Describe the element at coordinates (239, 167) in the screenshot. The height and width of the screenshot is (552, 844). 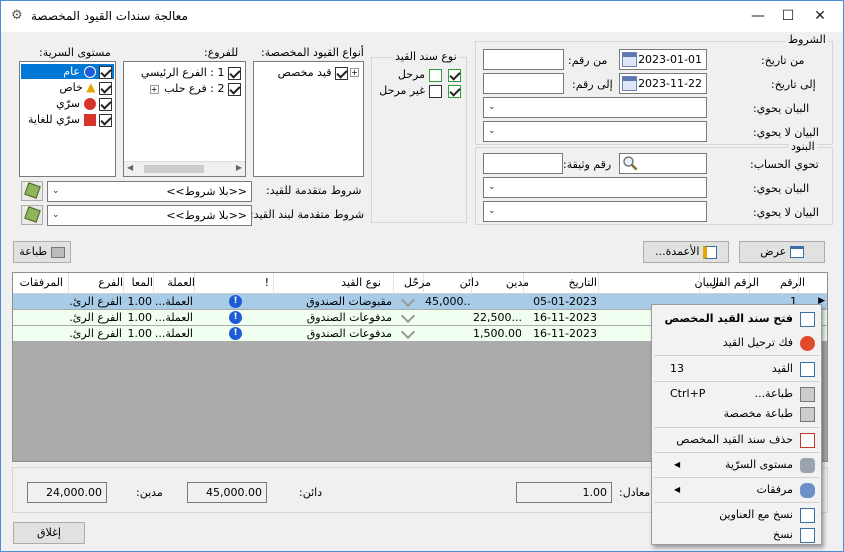
I see `scroll-right-icon: ▶` at that location.